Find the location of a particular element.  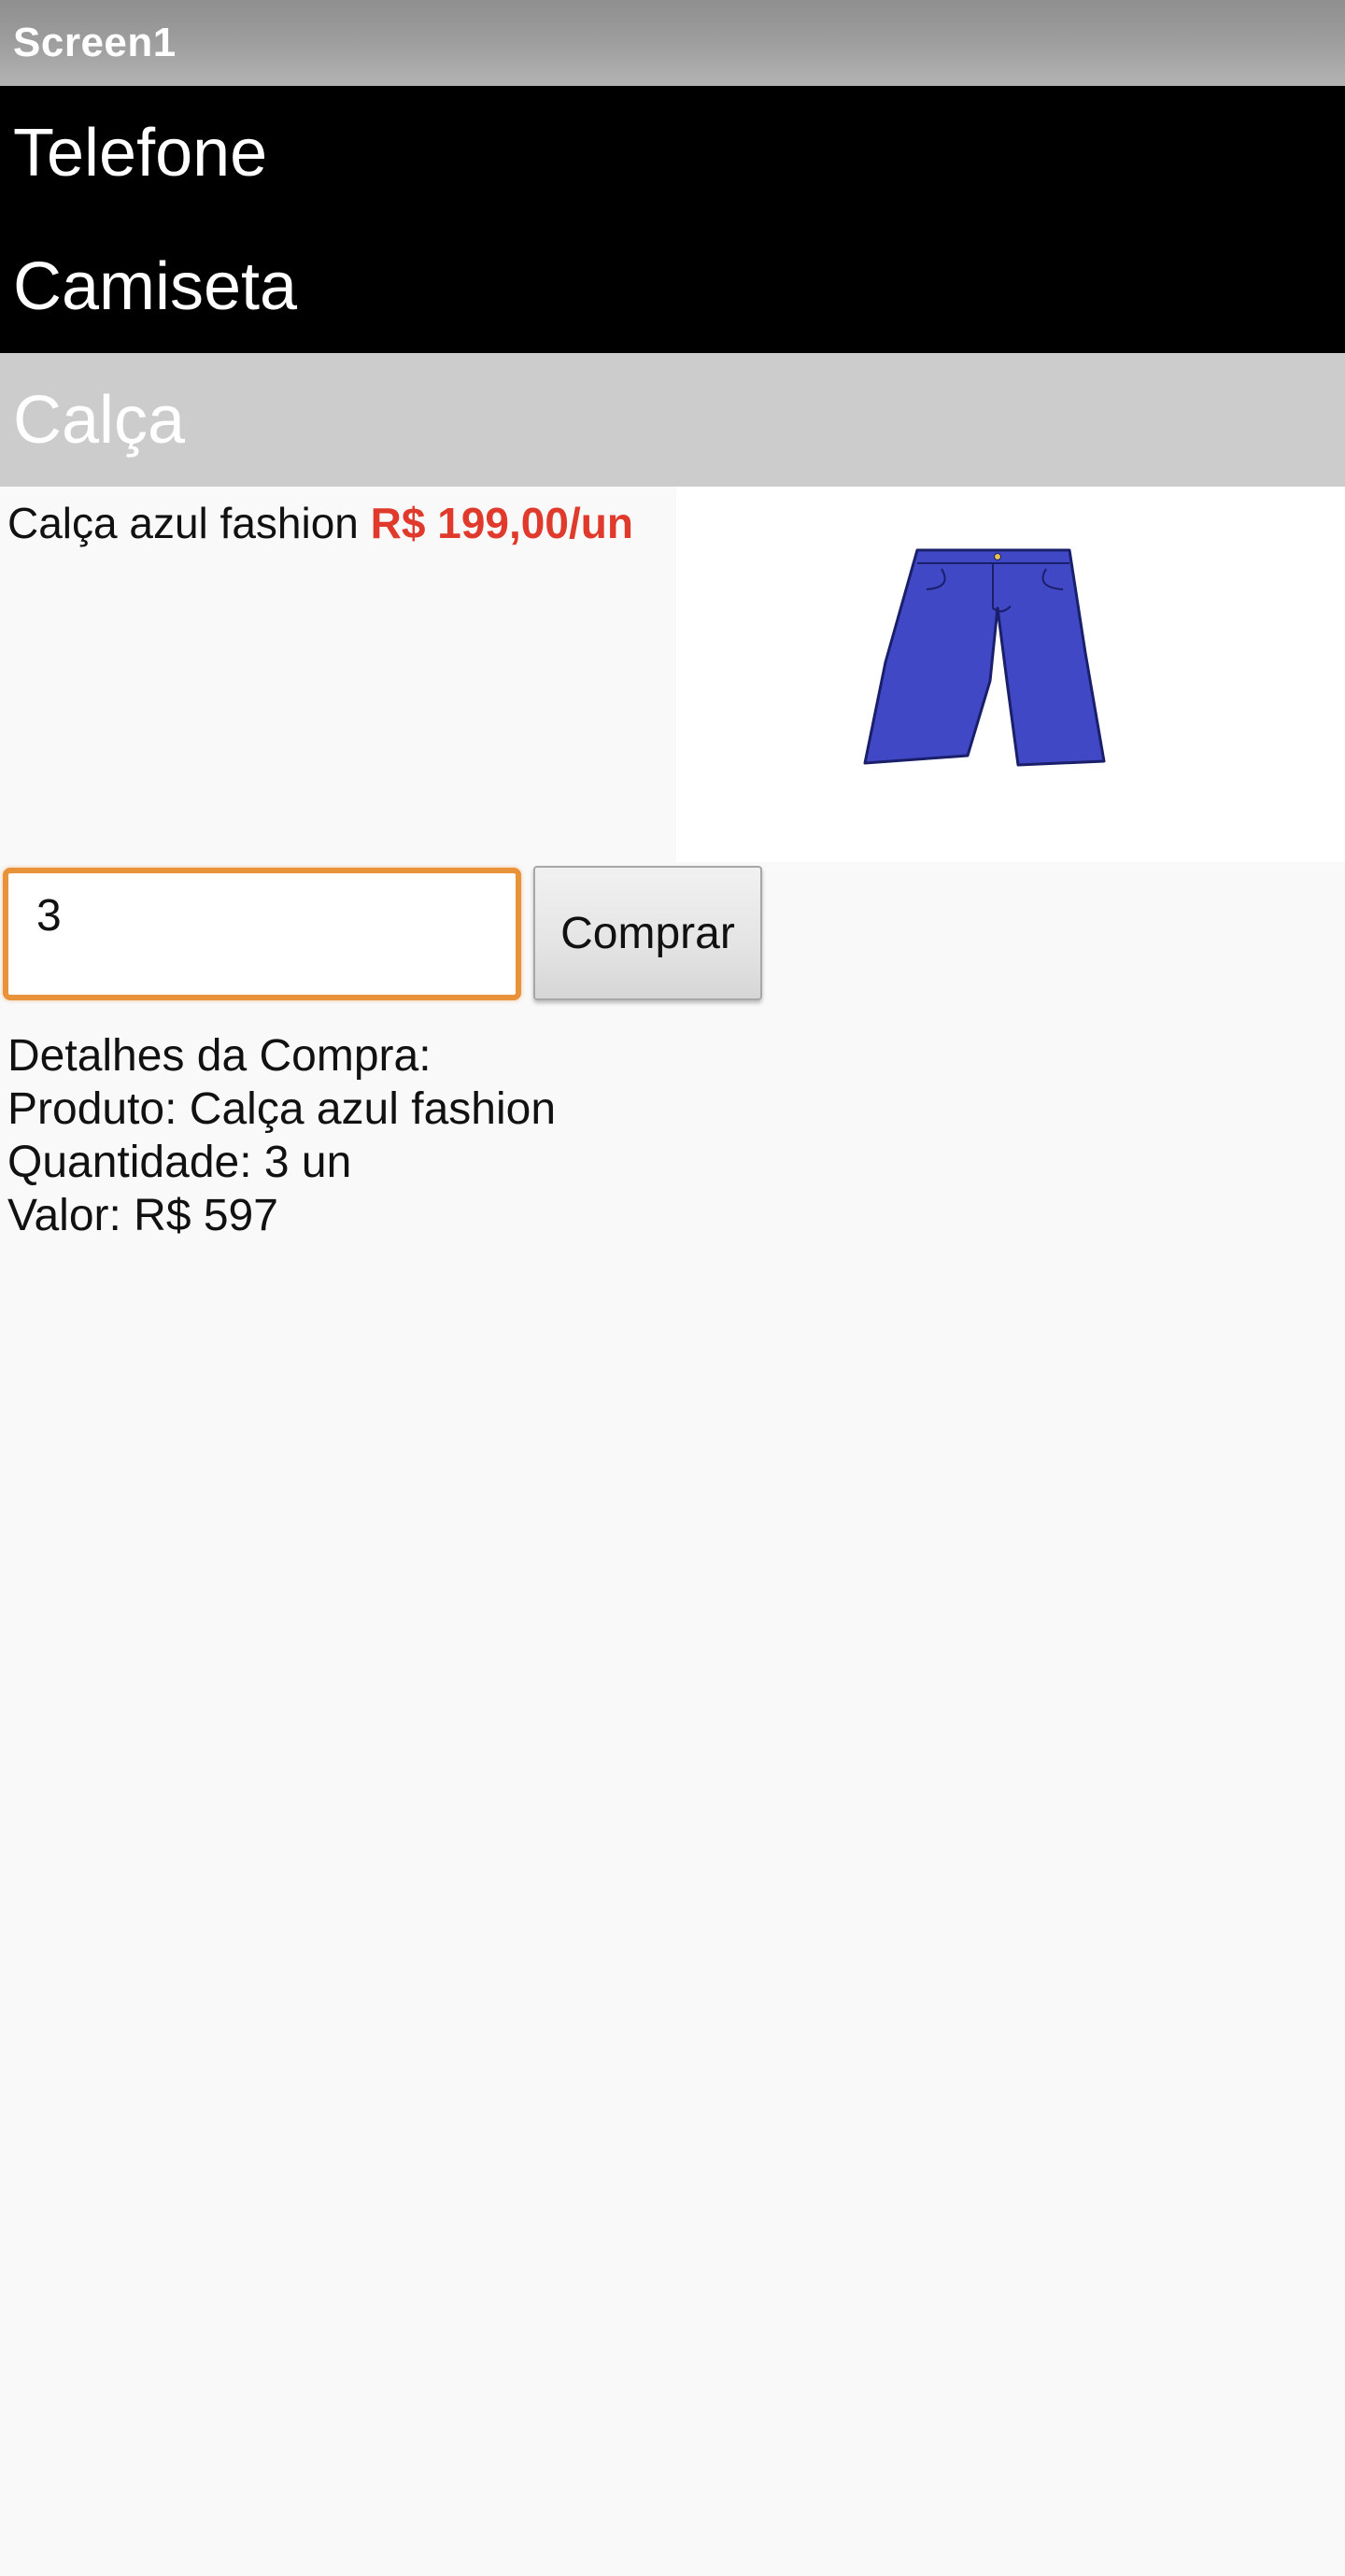

window-title: Screen1 is located at coordinates (95, 42).